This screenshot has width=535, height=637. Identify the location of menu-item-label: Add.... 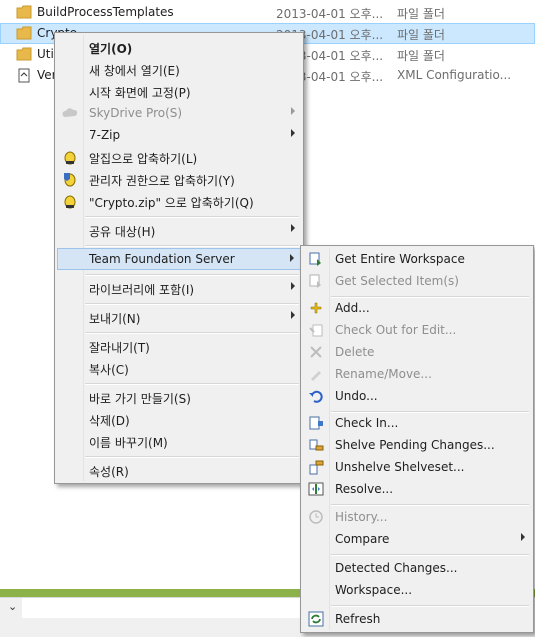
(352, 308).